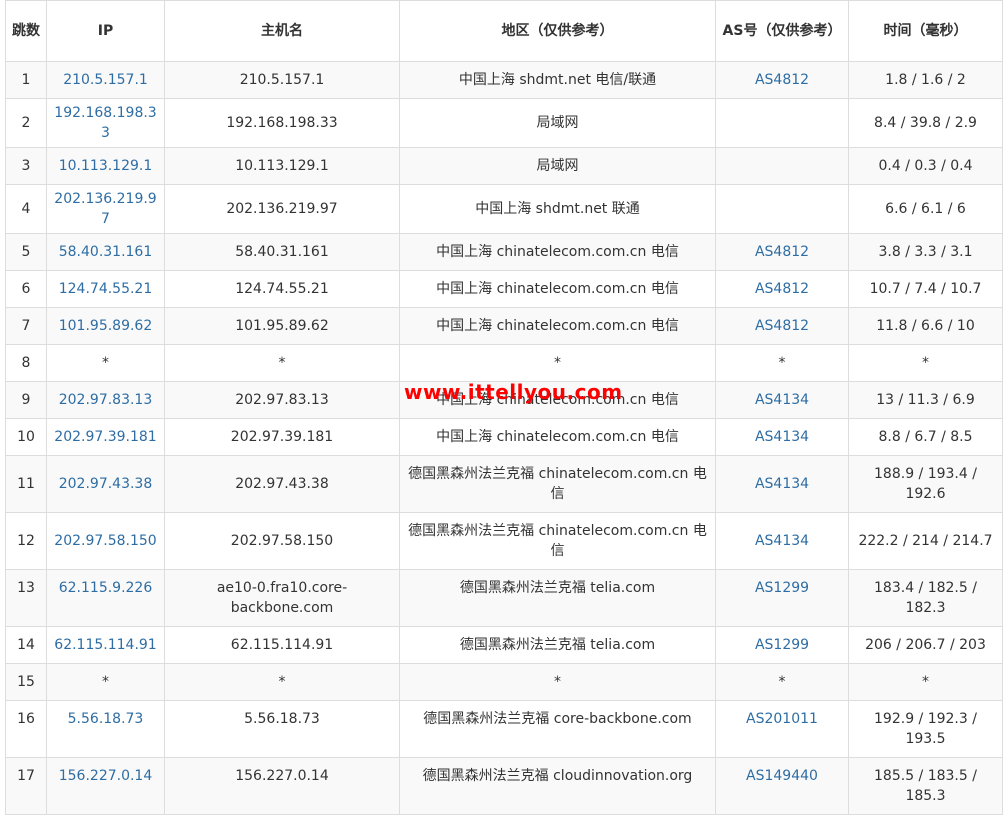  I want to click on time-cell: 6.6 / 6.1 / 6, so click(925, 209).